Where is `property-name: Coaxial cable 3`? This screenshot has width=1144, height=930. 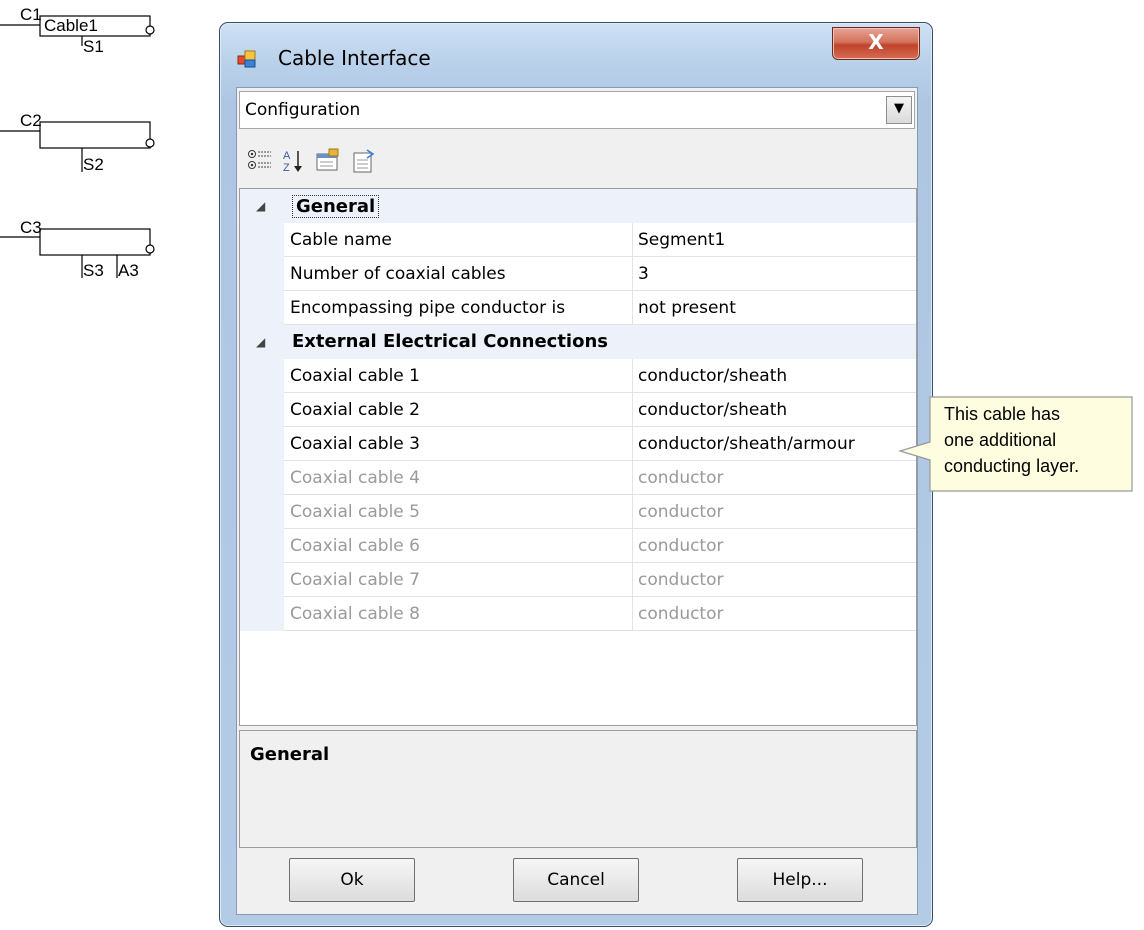 property-name: Coaxial cable 3 is located at coordinates (355, 444).